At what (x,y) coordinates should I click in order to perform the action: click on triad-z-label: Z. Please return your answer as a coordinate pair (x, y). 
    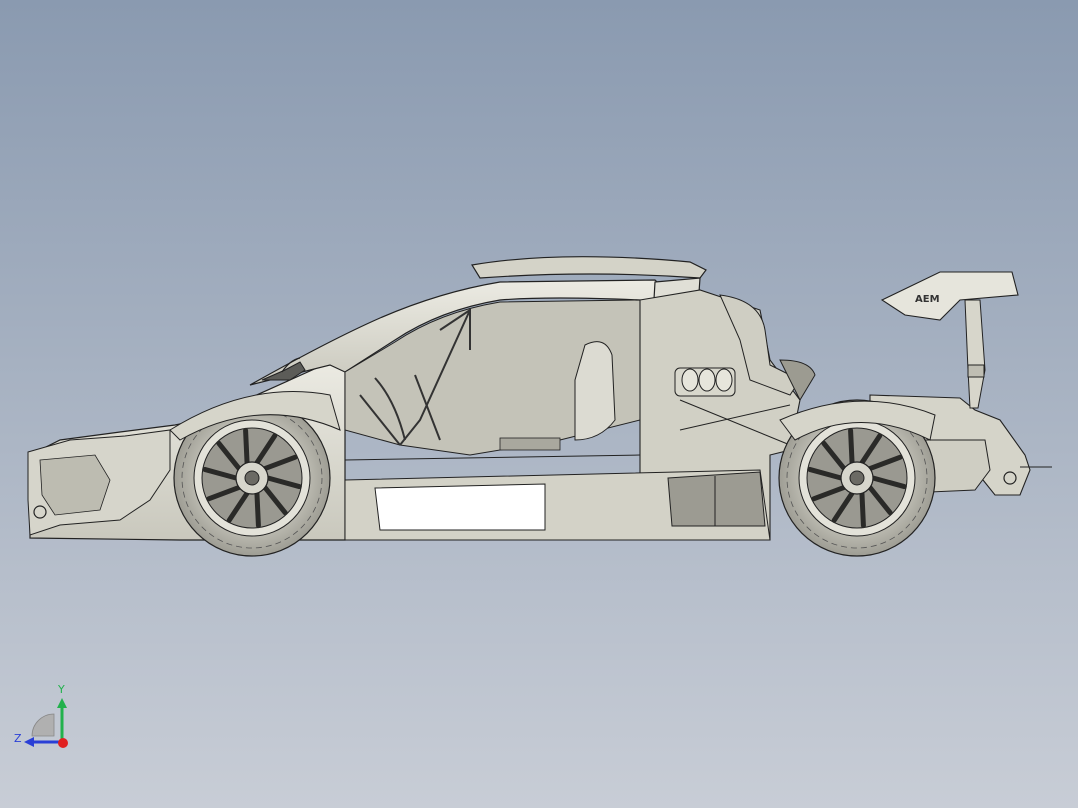
    Looking at the image, I should click on (18, 738).